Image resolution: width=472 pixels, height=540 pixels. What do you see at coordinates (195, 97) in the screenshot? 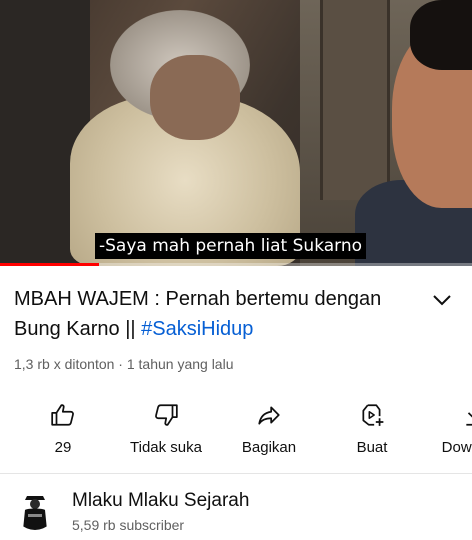
I see `video-frame-elderly-woman-face` at bounding box center [195, 97].